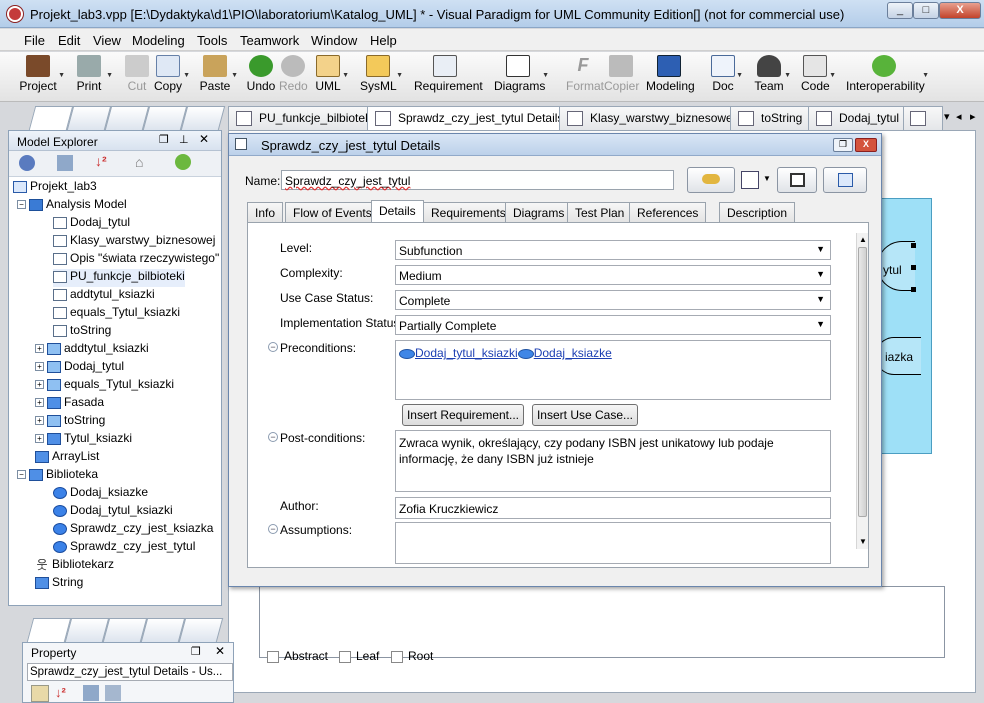 Image resolution: width=984 pixels, height=703 pixels. What do you see at coordinates (107, 40) in the screenshot?
I see `menu-view: View` at bounding box center [107, 40].